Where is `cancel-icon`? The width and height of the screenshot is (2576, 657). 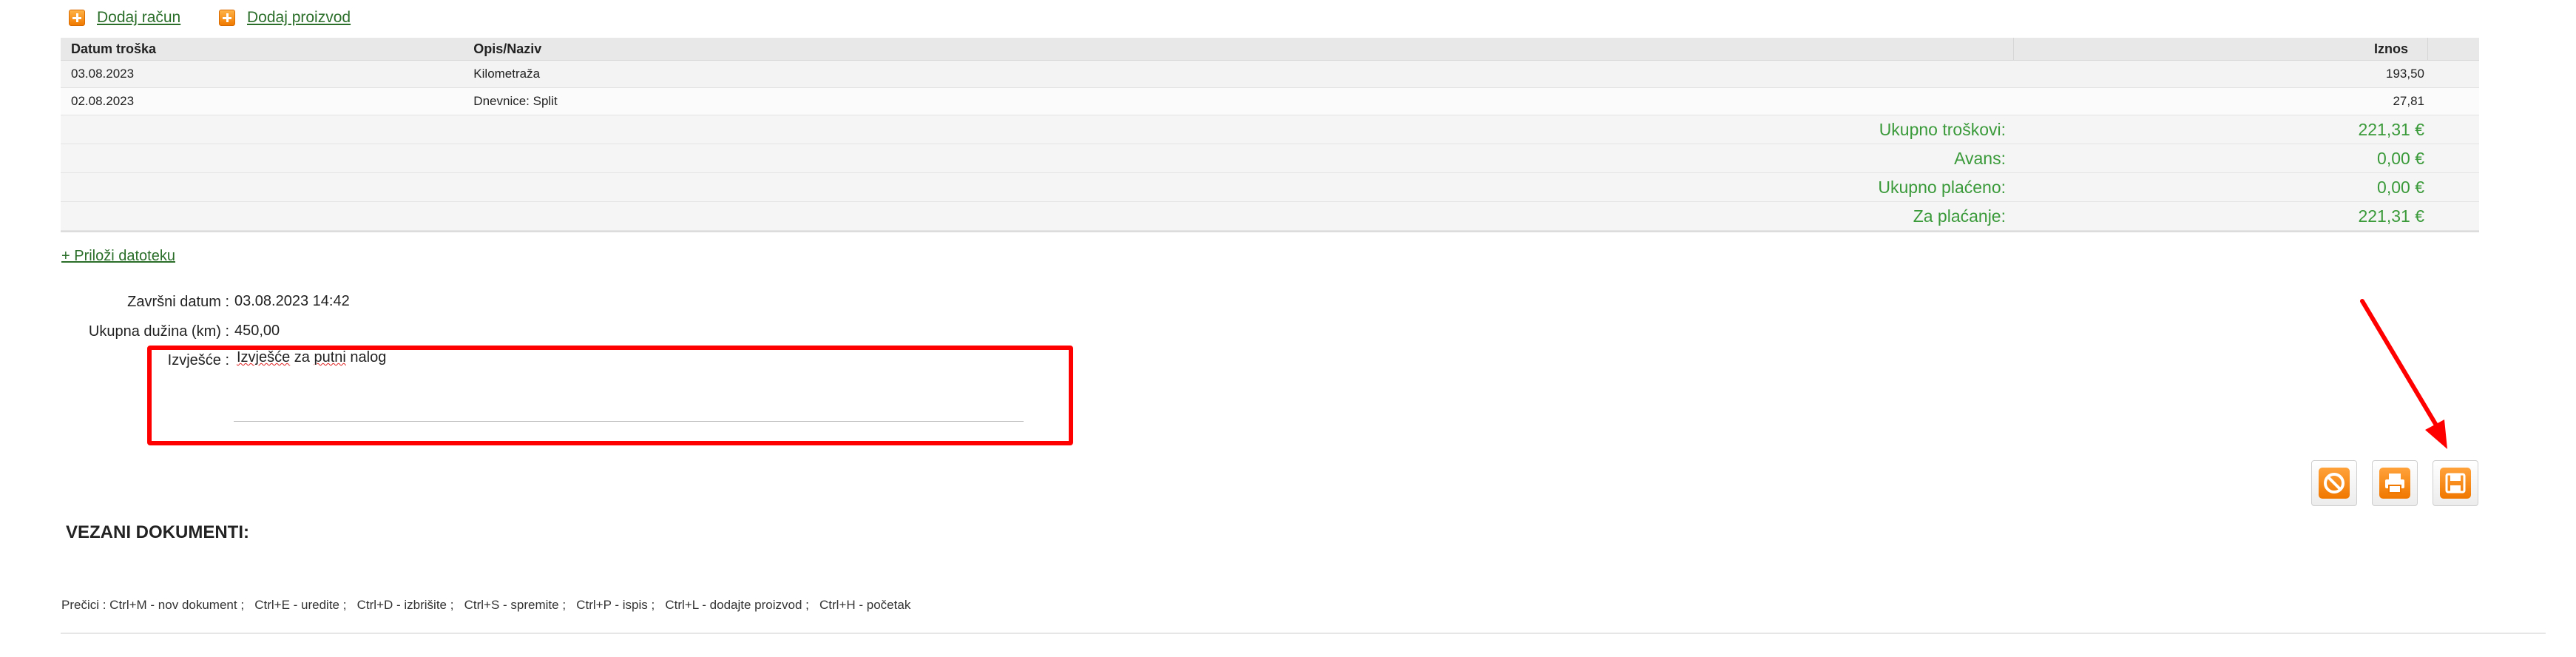
cancel-icon is located at coordinates (2334, 483).